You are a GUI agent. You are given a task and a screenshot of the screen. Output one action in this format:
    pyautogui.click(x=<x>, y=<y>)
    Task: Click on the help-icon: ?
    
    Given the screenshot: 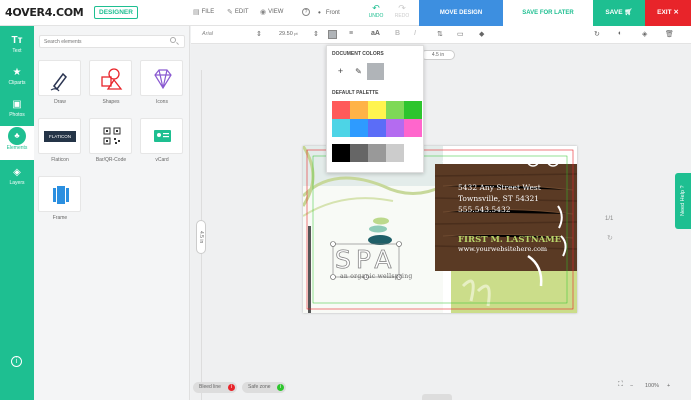 What is the action you would take?
    pyautogui.click(x=306, y=12)
    